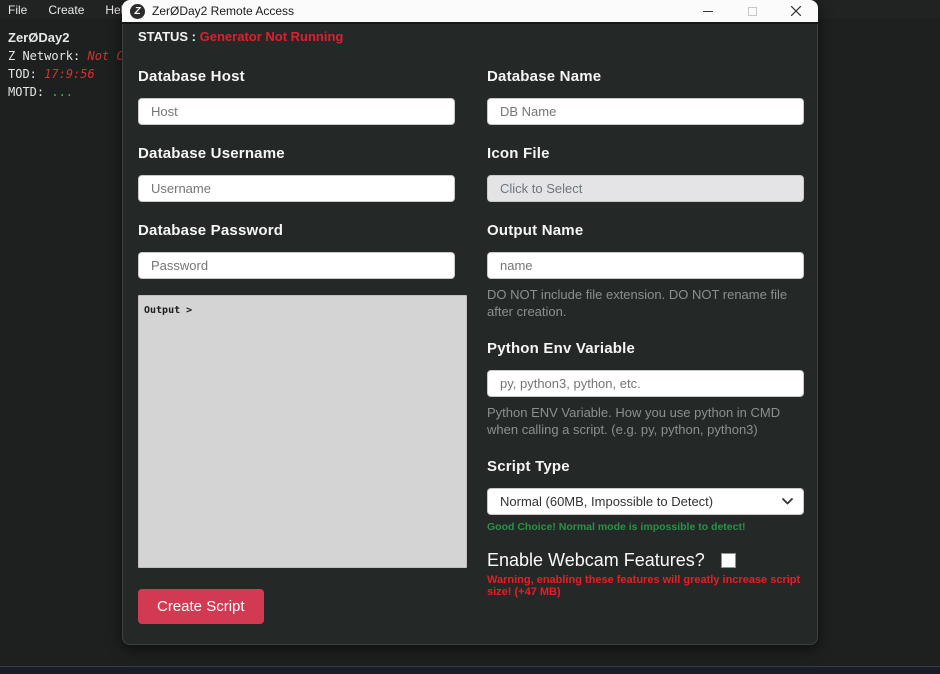 The image size is (940, 674). What do you see at coordinates (271, 36) in the screenshot?
I see `status-value: Generator Not Running` at bounding box center [271, 36].